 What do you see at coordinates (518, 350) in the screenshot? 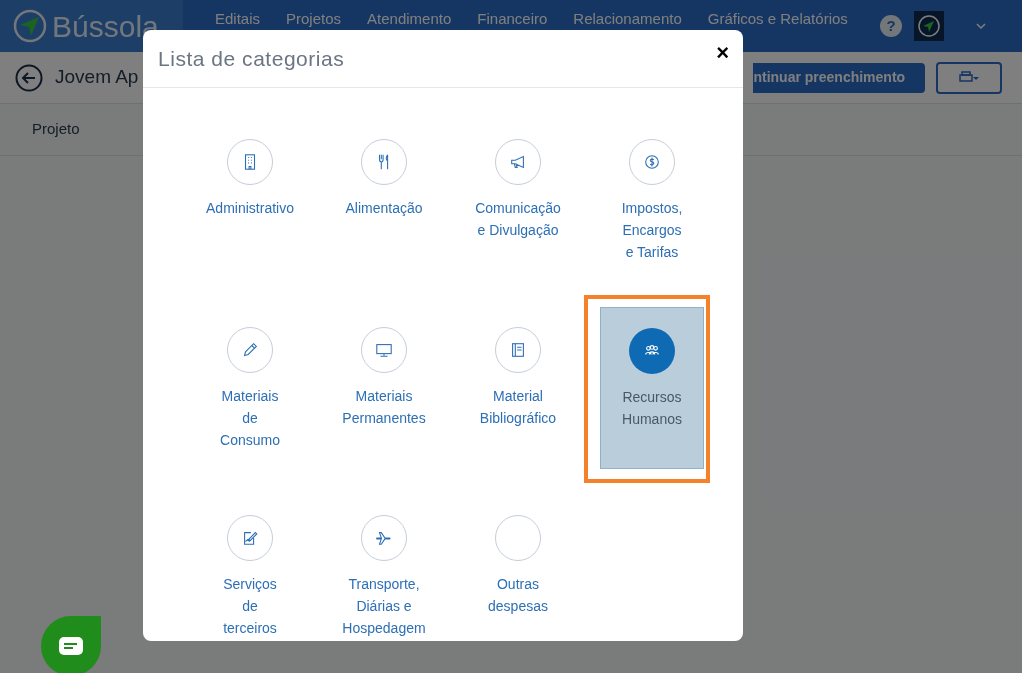
I see `book-icon` at bounding box center [518, 350].